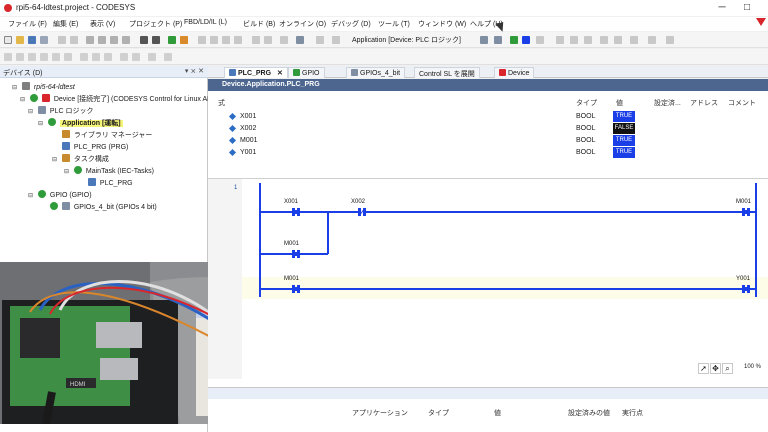 The image size is (768, 432). I want to click on menu-fbd-ld-il: FBD/LD/IL (L), so click(205, 22).